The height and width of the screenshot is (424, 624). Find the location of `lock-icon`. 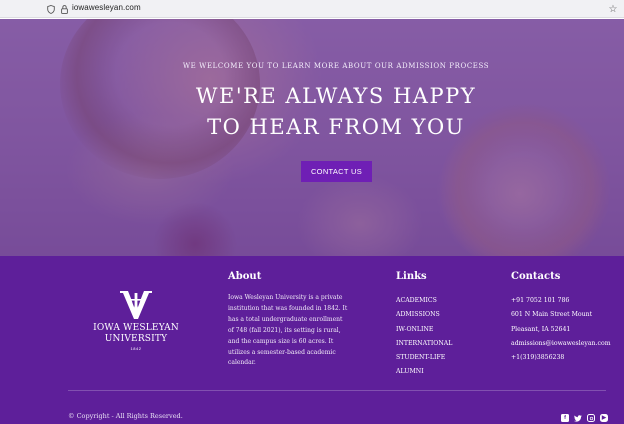

lock-icon is located at coordinates (64, 9).